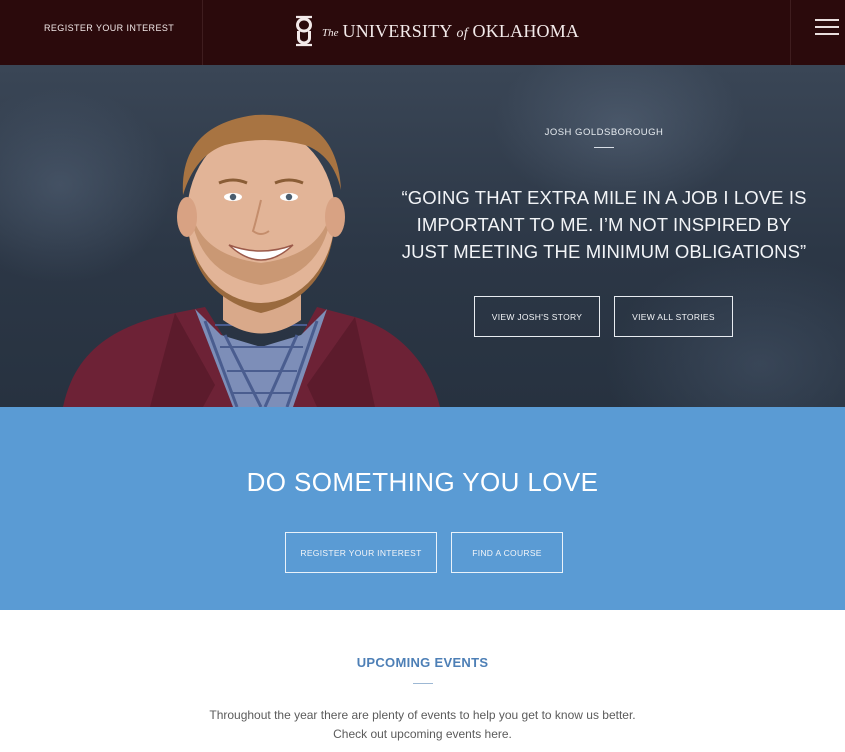 The image size is (845, 752). Describe the element at coordinates (361, 552) in the screenshot. I see `register-interest-button: REGISTER YOUR INTEREST` at that location.